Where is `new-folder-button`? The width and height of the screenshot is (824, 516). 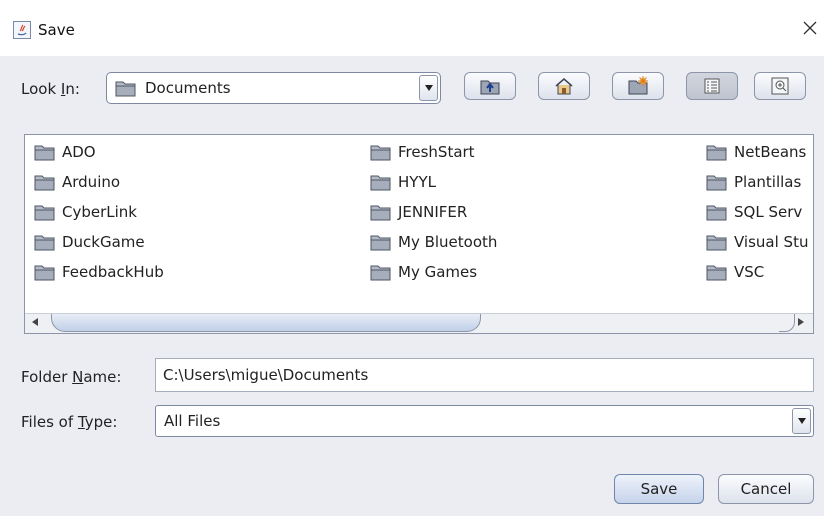
new-folder-button is located at coordinates (638, 86).